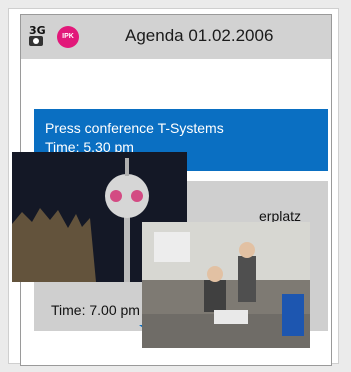  Describe the element at coordinates (134, 128) in the screenshot. I see `event-title: Press conference T-Systems` at that location.